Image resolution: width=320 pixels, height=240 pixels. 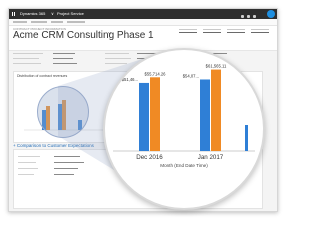 What do you see at coordinates (63, 112) in the screenshot?
I see `magnifier-lens-source` at bounding box center [63, 112].